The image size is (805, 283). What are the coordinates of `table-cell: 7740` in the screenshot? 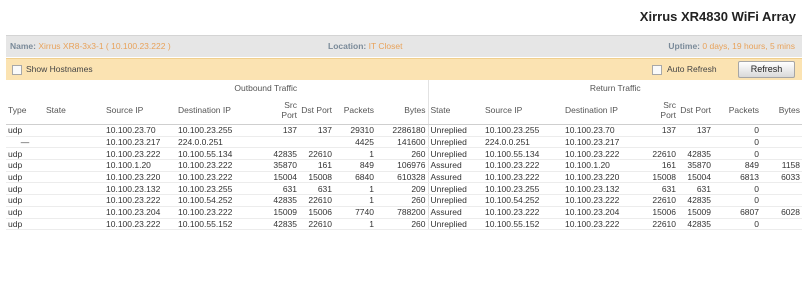 It's located at (355, 212).